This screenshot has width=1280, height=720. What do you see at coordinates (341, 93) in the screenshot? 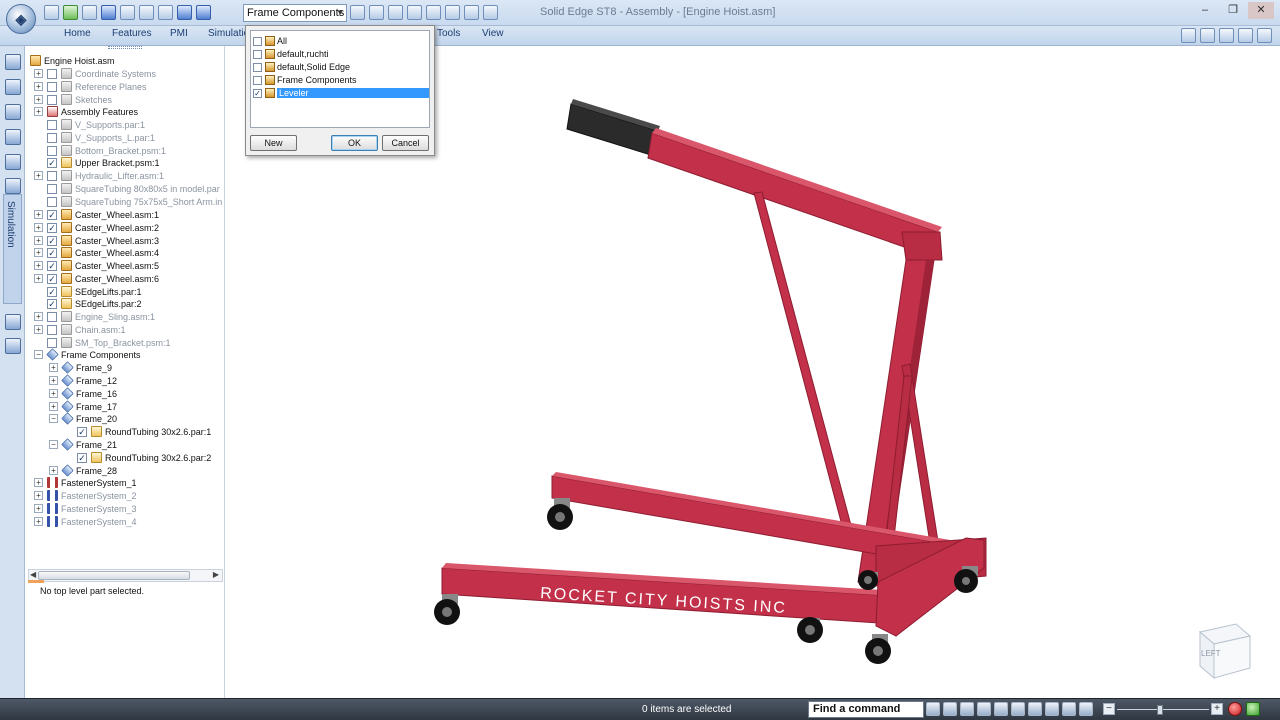
I see `config-item-selected: ✓ Leveler` at bounding box center [341, 93].